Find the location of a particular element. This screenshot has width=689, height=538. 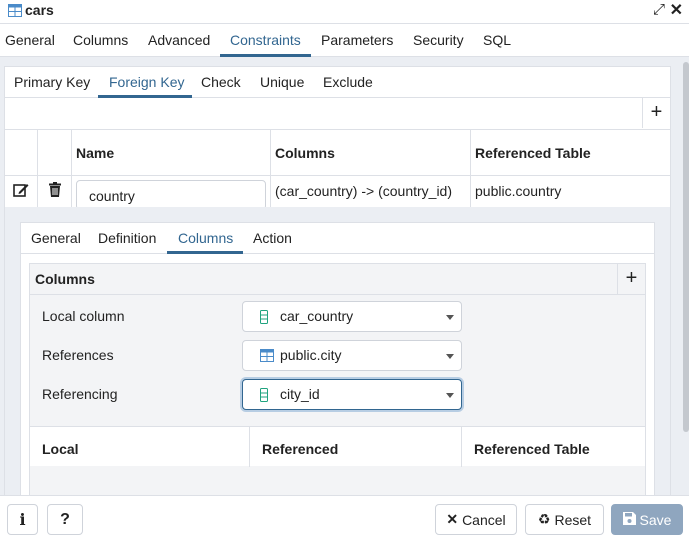

tab-advanced: Advanced is located at coordinates (179, 40).